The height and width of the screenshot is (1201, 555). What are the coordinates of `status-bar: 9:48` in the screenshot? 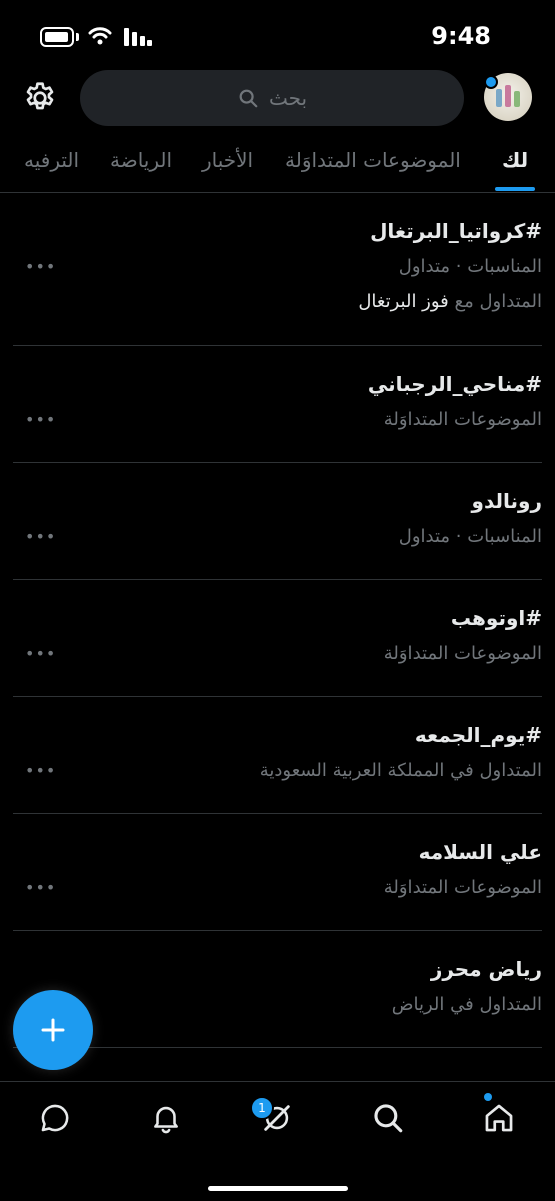 It's located at (277, 35).